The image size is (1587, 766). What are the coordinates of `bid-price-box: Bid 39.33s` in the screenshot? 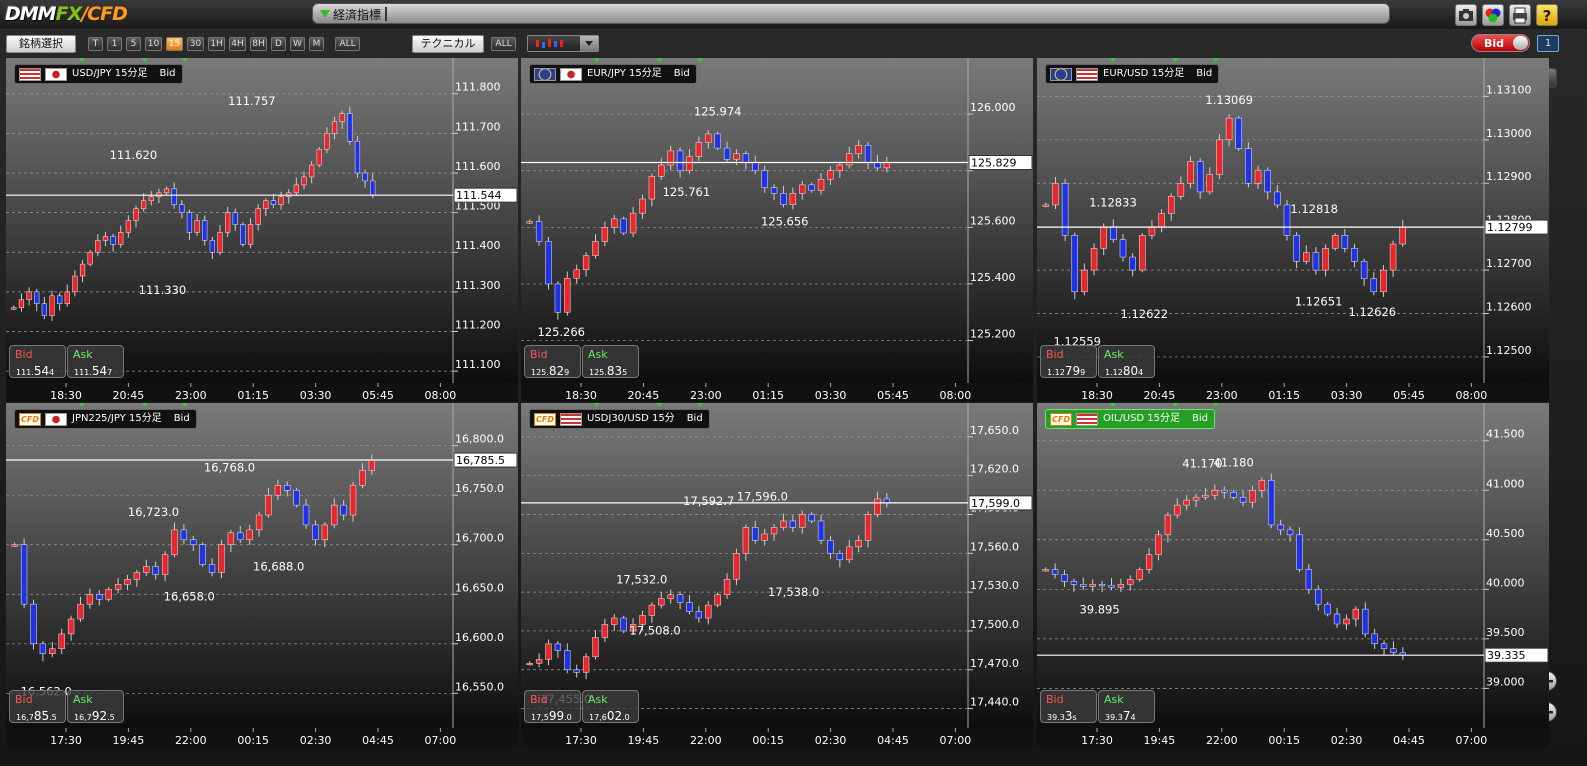 It's located at (1068, 706).